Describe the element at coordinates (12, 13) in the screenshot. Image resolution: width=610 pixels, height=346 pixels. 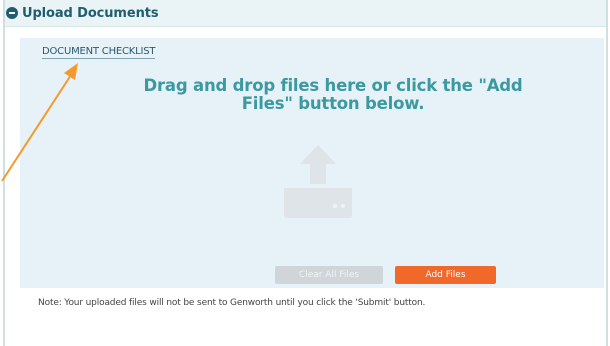
I see `minus-circle-icon` at that location.